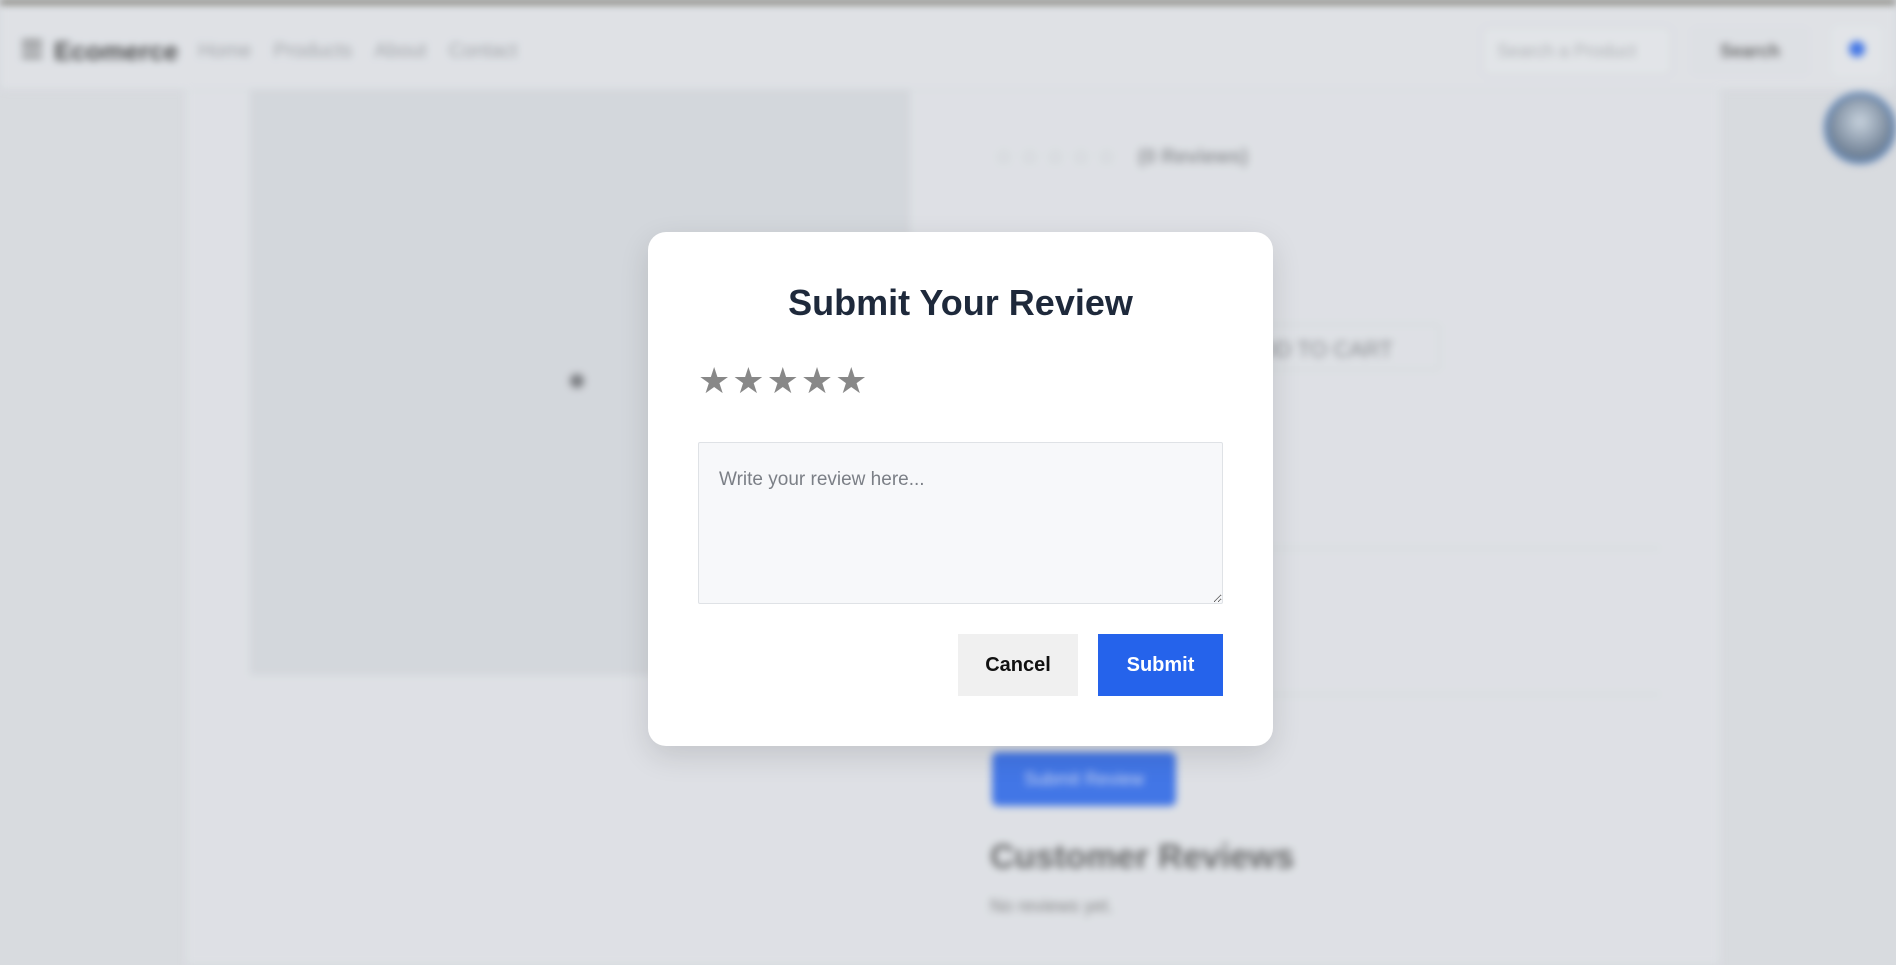  What do you see at coordinates (1160, 665) in the screenshot?
I see `submit-button: Submit` at bounding box center [1160, 665].